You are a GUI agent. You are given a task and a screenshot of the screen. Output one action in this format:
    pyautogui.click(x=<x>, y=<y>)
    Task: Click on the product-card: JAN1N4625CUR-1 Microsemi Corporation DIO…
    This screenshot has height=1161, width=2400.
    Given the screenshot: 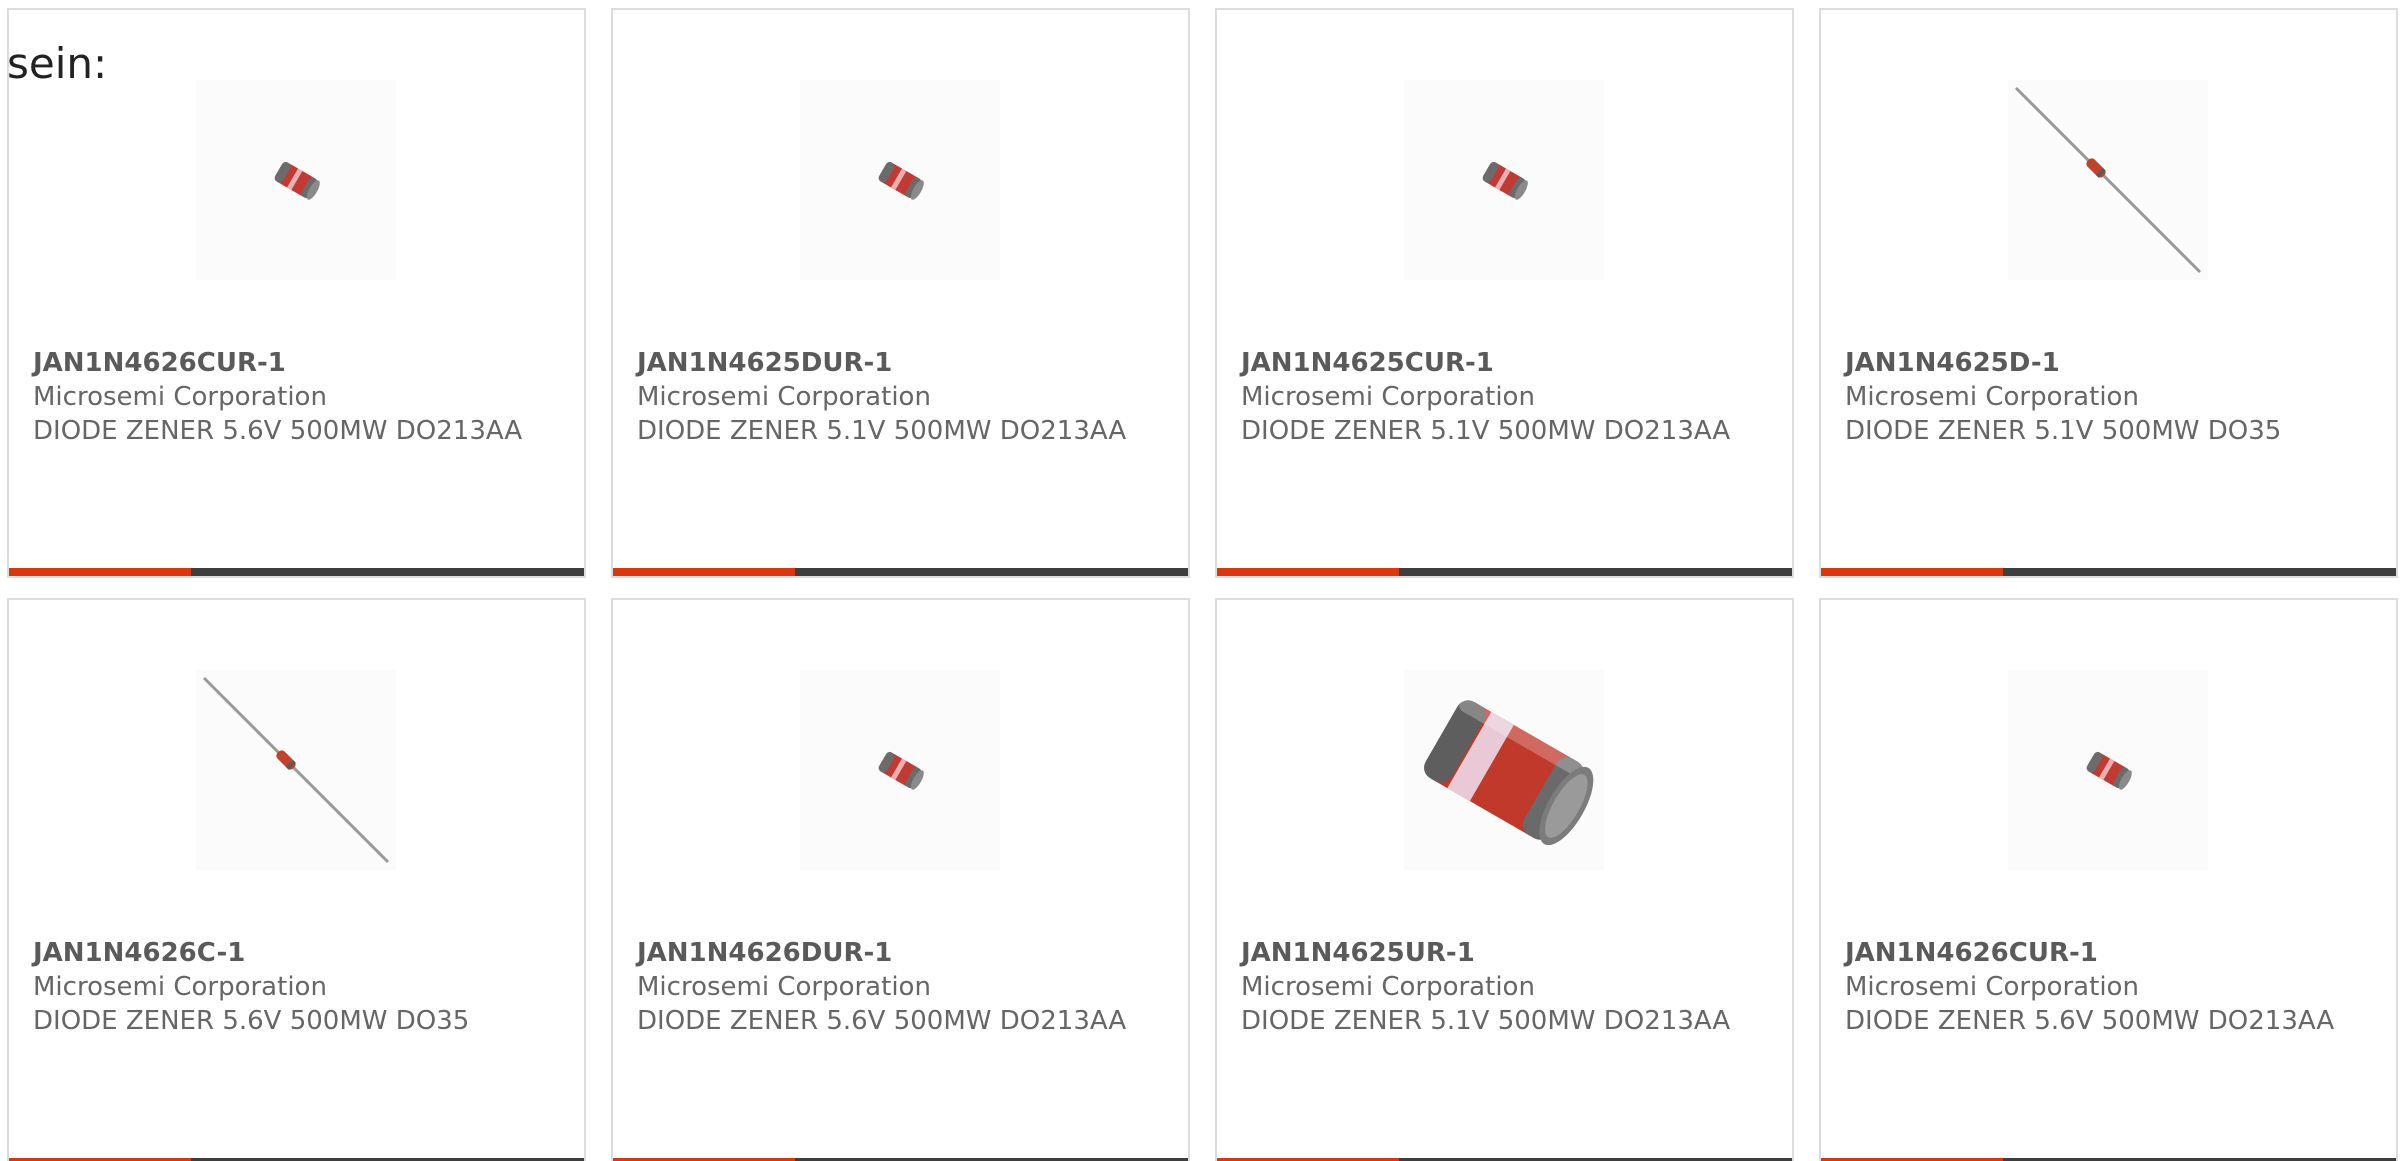 What is the action you would take?
    pyautogui.click(x=1504, y=293)
    